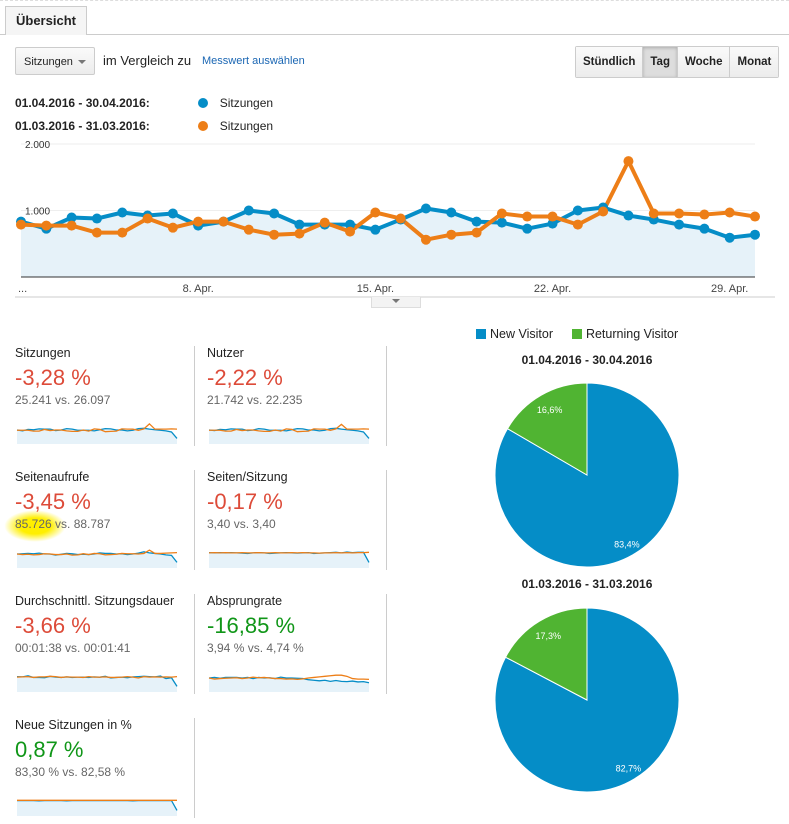 The height and width of the screenshot is (824, 789). What do you see at coordinates (49, 749) in the screenshot?
I see `metric-change: 0,87 %` at bounding box center [49, 749].